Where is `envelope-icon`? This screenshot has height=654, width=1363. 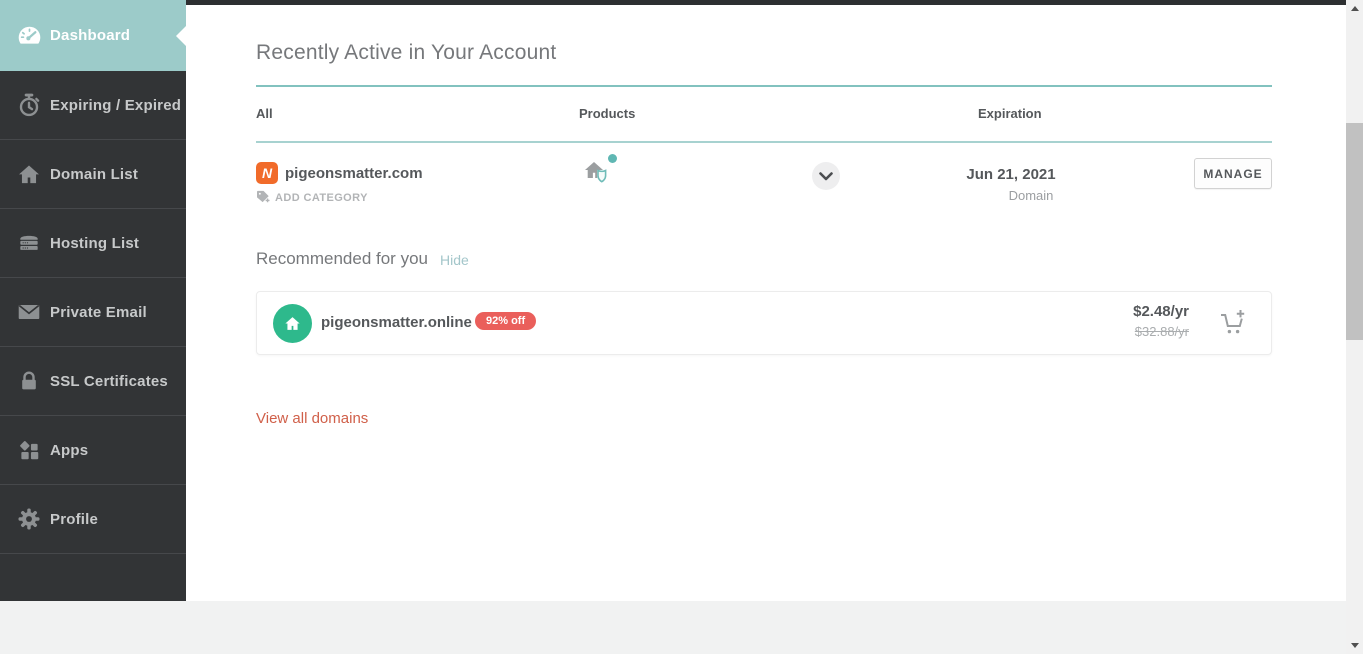 envelope-icon is located at coordinates (29, 312).